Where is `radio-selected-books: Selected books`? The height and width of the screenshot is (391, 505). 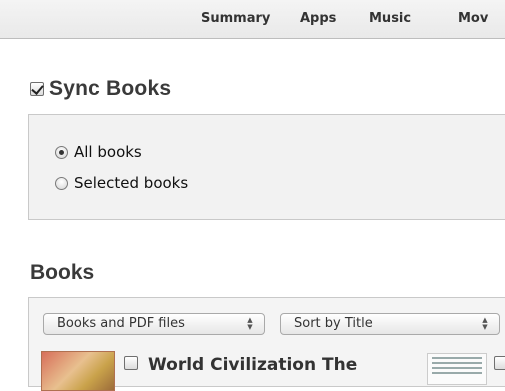 radio-selected-books: Selected books is located at coordinates (121, 183).